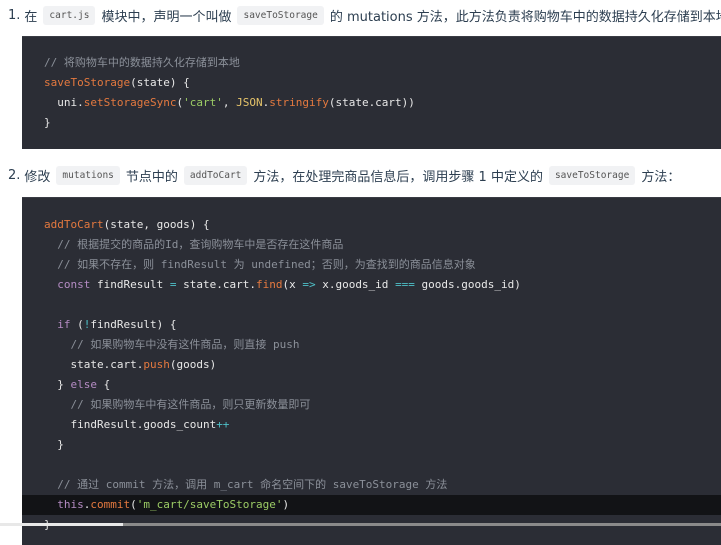 This screenshot has height=545, width=721. What do you see at coordinates (177, 404) in the screenshot?
I see `code-token: // 如果购物车中有这件商品，则只更新数量即可` at bounding box center [177, 404].